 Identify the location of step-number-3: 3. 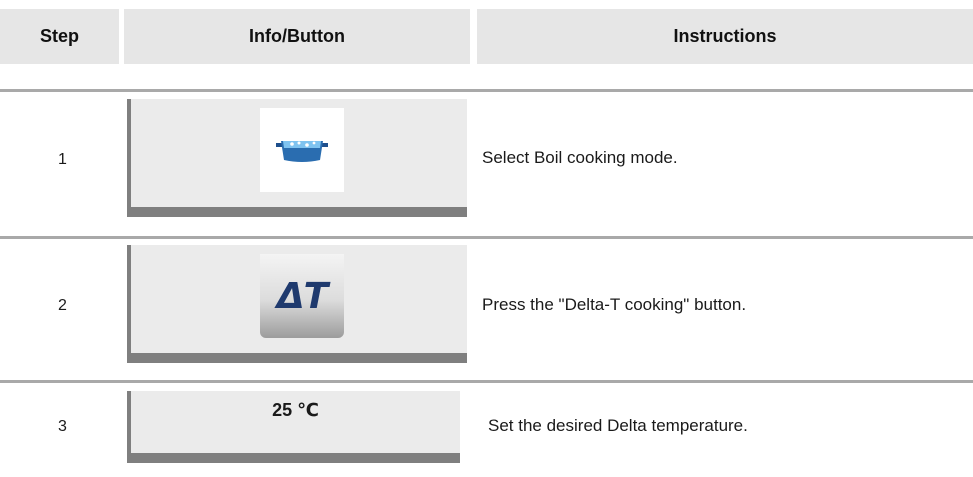
(62, 426).